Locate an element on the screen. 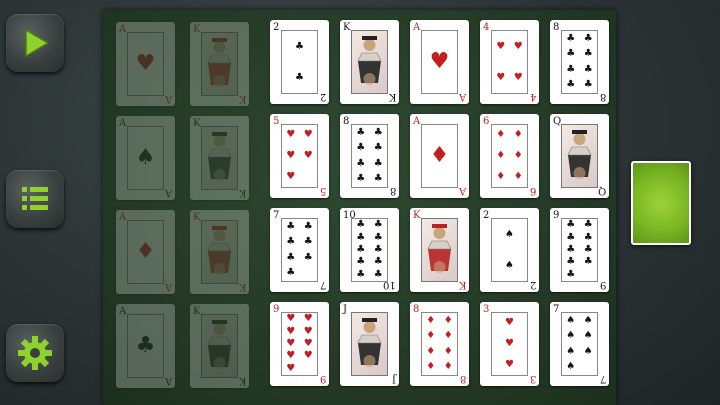 The height and width of the screenshot is (405, 720). tableau-card: 2 2 ♣ ♣ is located at coordinates (299, 62).